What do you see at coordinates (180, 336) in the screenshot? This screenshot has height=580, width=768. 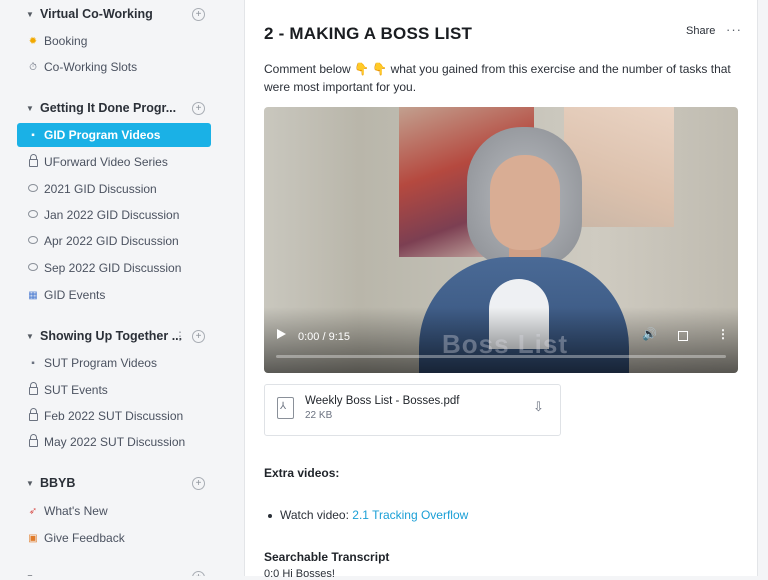 I see `kebab-menu-icon: ⋮` at bounding box center [180, 336].